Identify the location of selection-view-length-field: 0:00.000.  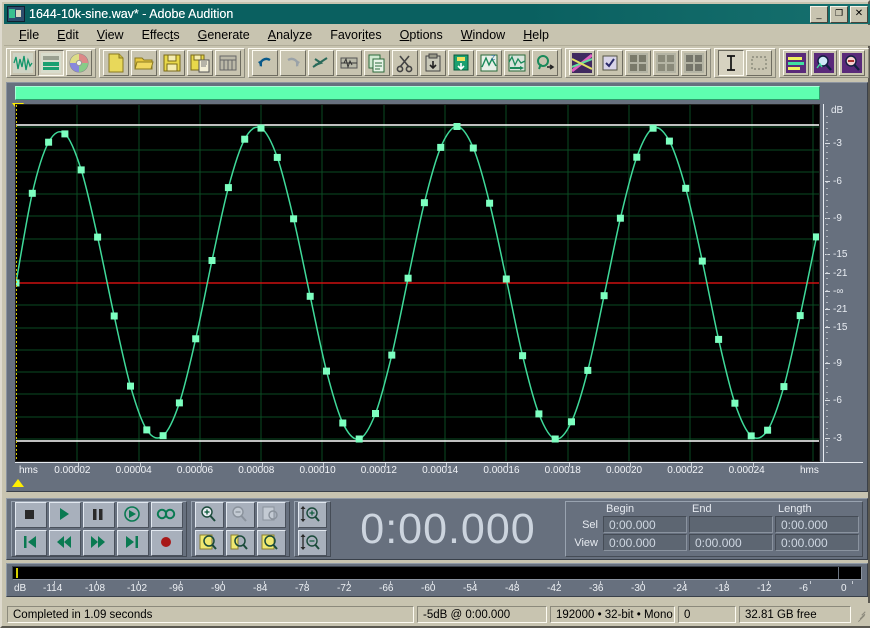
(817, 542).